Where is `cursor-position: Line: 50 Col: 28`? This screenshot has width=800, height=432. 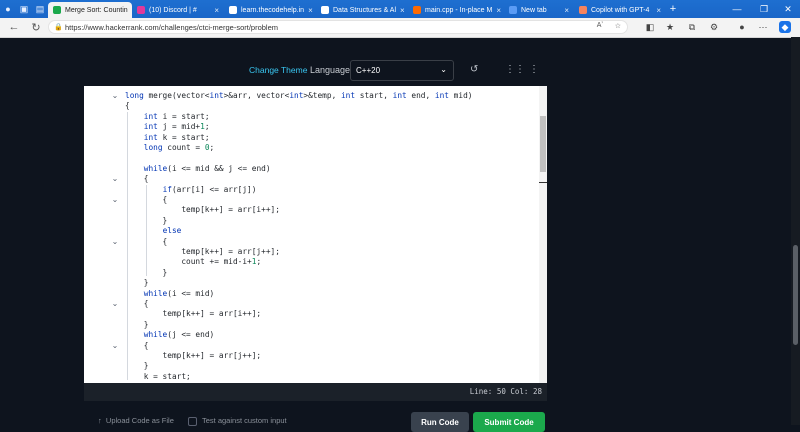
cursor-position: Line: 50 Col: 28 is located at coordinates (506, 391).